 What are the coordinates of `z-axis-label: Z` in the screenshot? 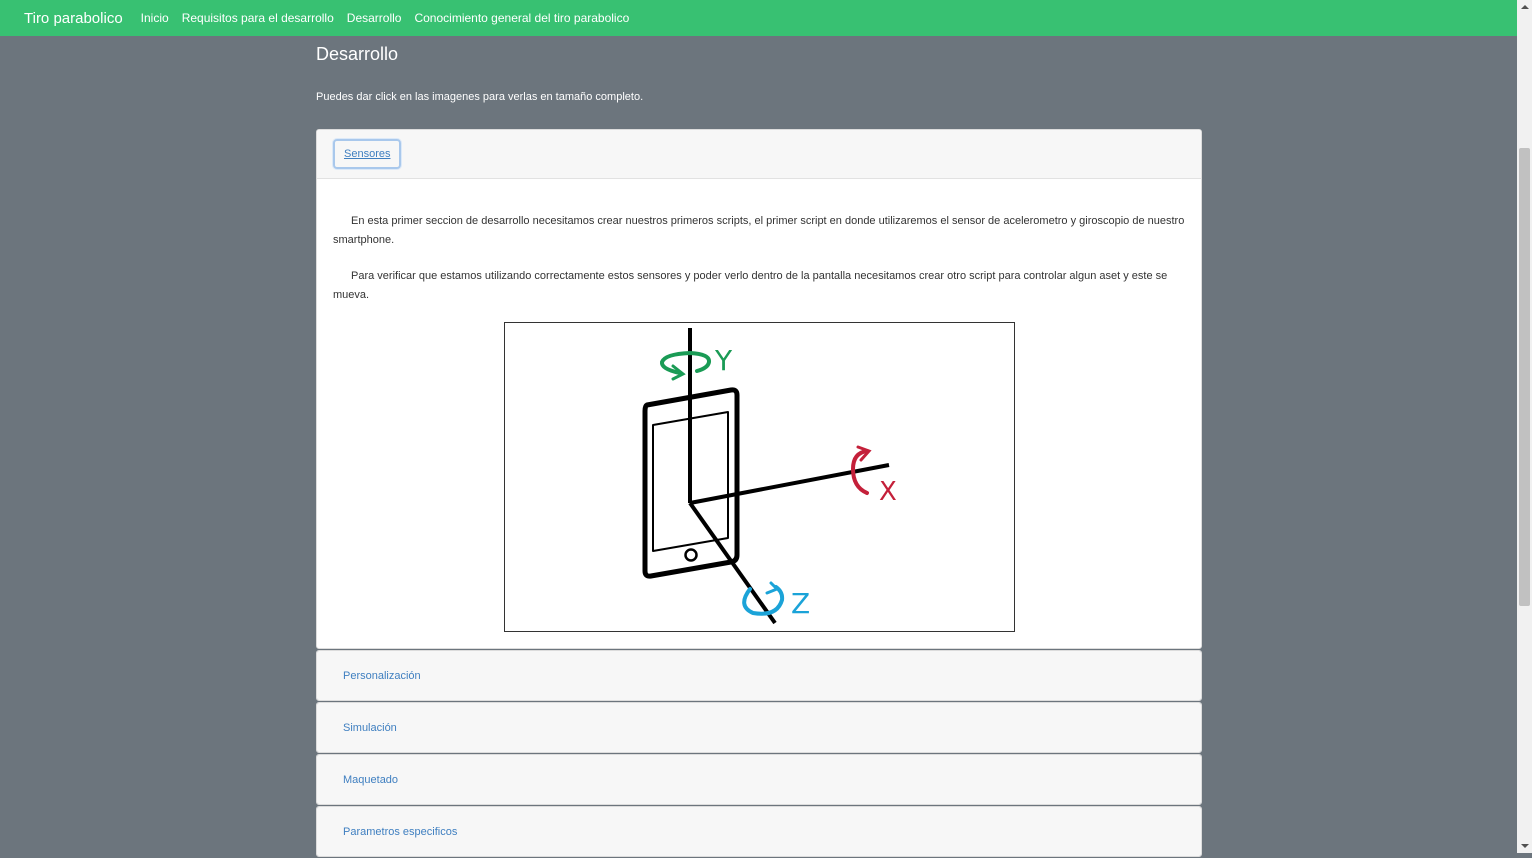 It's located at (800, 603).